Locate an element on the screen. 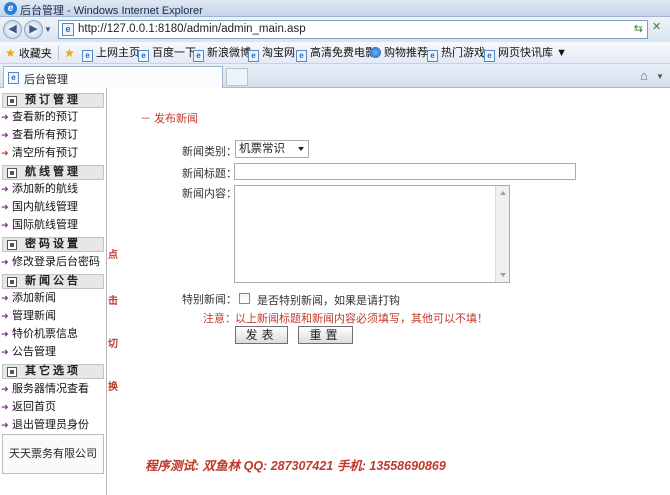 The width and height of the screenshot is (670, 495). compat-view-icon: ⇆ is located at coordinates (638, 28).